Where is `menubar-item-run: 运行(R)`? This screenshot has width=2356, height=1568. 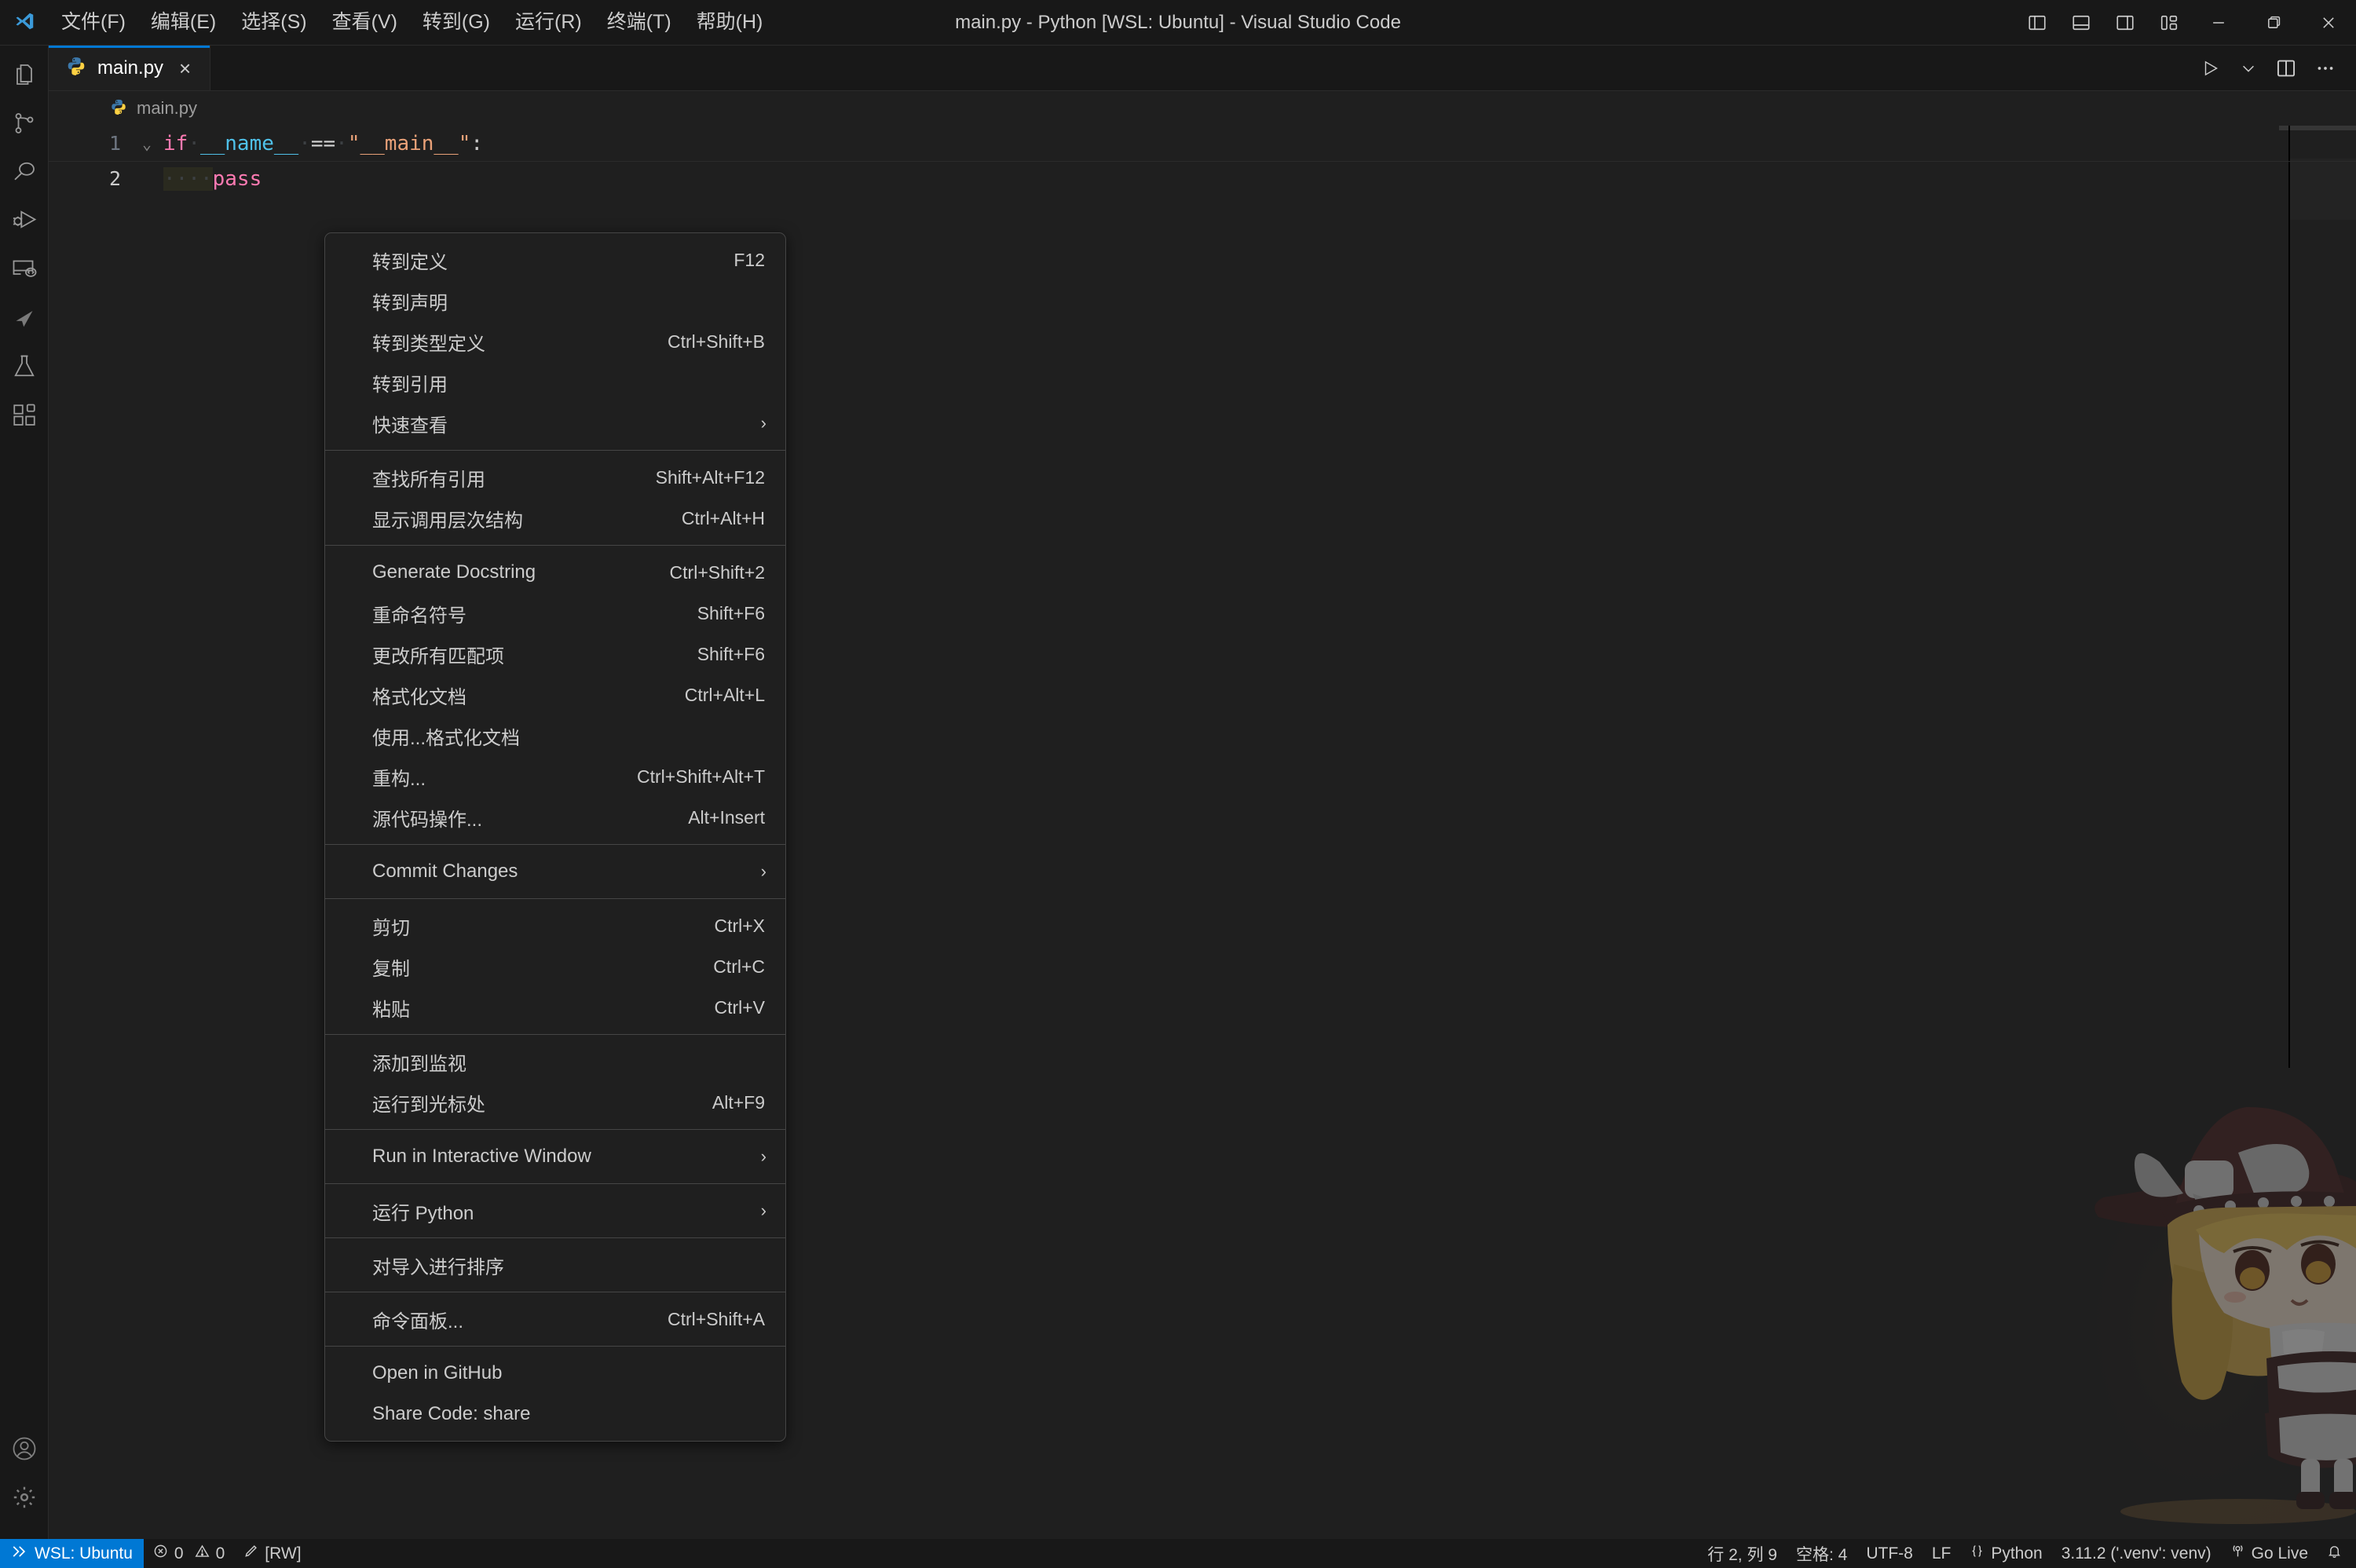 menubar-item-run: 运行(R) is located at coordinates (548, 22).